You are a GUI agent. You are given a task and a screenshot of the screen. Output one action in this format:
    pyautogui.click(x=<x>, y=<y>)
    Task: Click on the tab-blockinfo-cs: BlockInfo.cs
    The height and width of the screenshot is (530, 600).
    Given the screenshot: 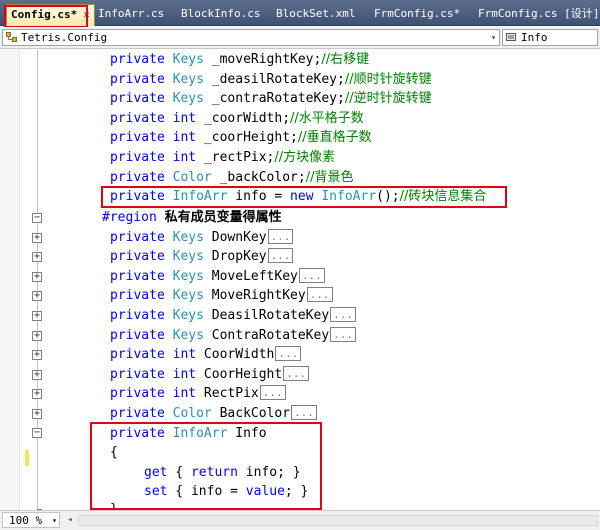 What is the action you would take?
    pyautogui.click(x=220, y=15)
    